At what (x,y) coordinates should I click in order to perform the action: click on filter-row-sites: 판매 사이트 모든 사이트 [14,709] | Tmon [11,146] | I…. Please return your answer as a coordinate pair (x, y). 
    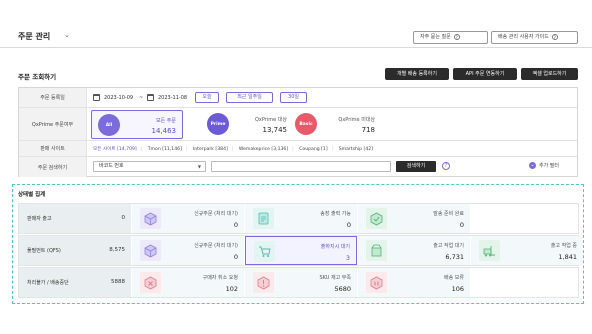
    Looking at the image, I should click on (298, 149).